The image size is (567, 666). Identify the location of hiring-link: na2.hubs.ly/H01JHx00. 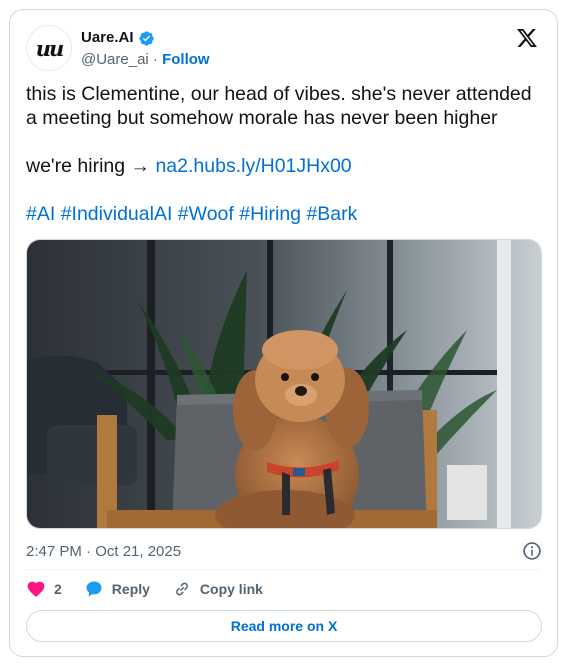
(253, 166).